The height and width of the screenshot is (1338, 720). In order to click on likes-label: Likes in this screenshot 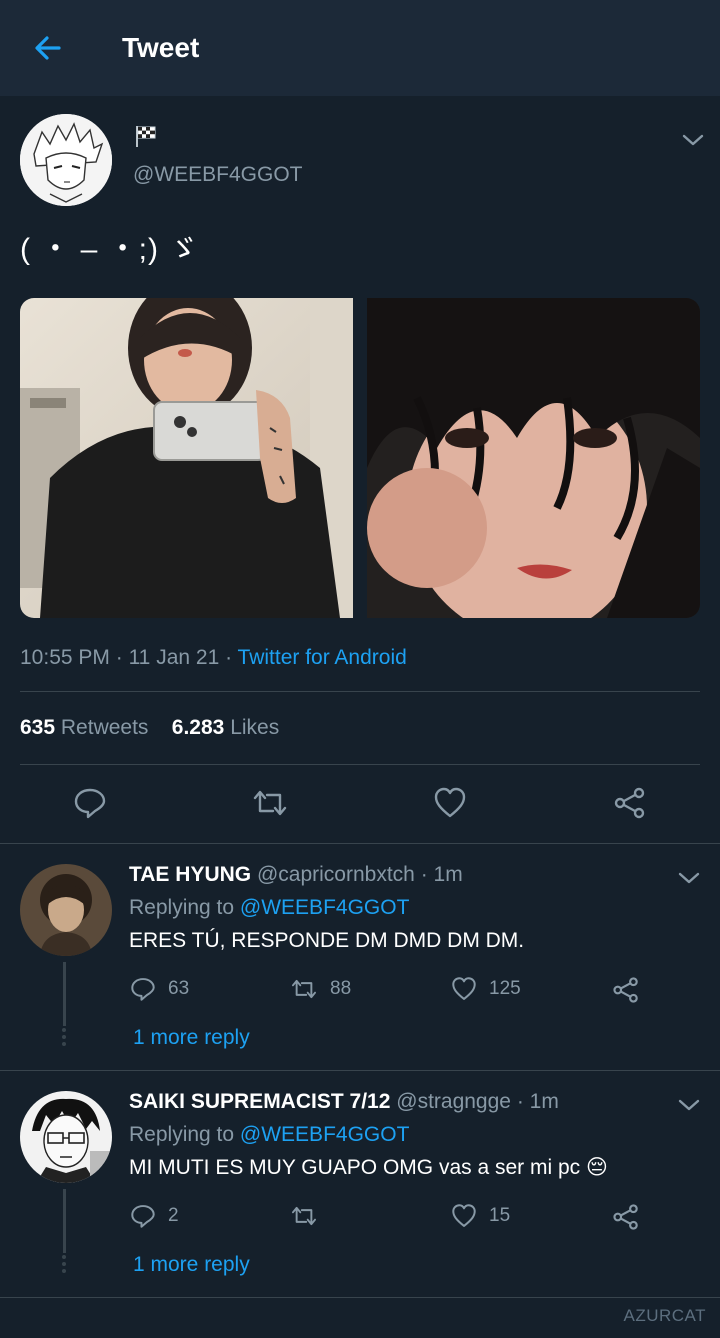, I will do `click(254, 727)`.